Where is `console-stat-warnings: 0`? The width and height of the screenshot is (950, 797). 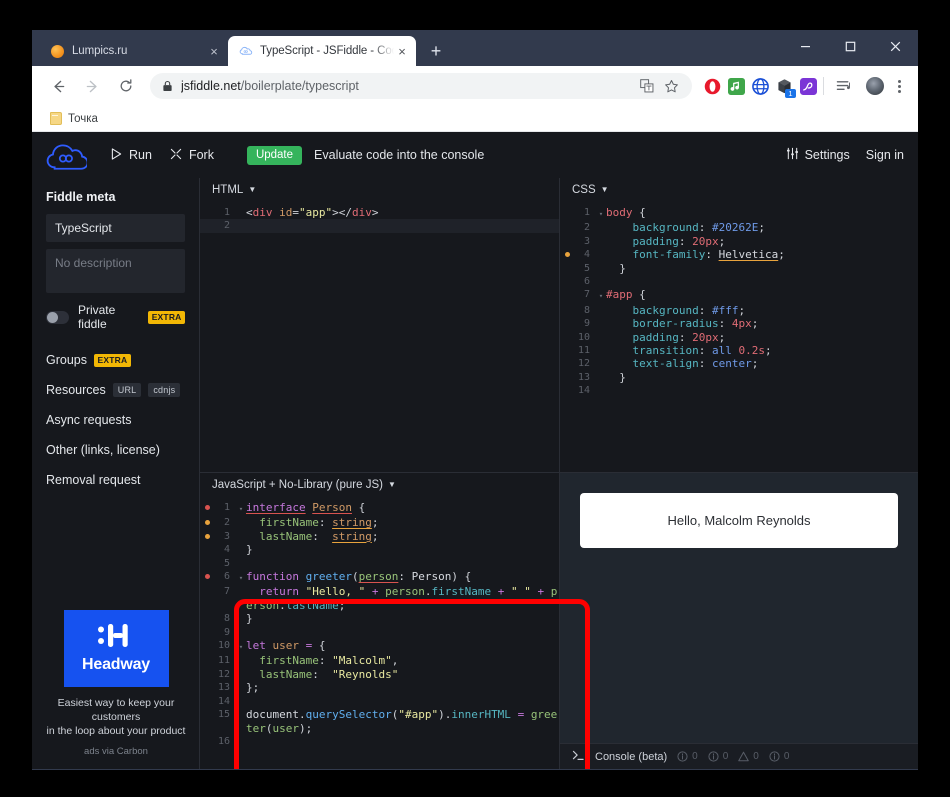
console-stat-warnings: 0 is located at coordinates (748, 756).